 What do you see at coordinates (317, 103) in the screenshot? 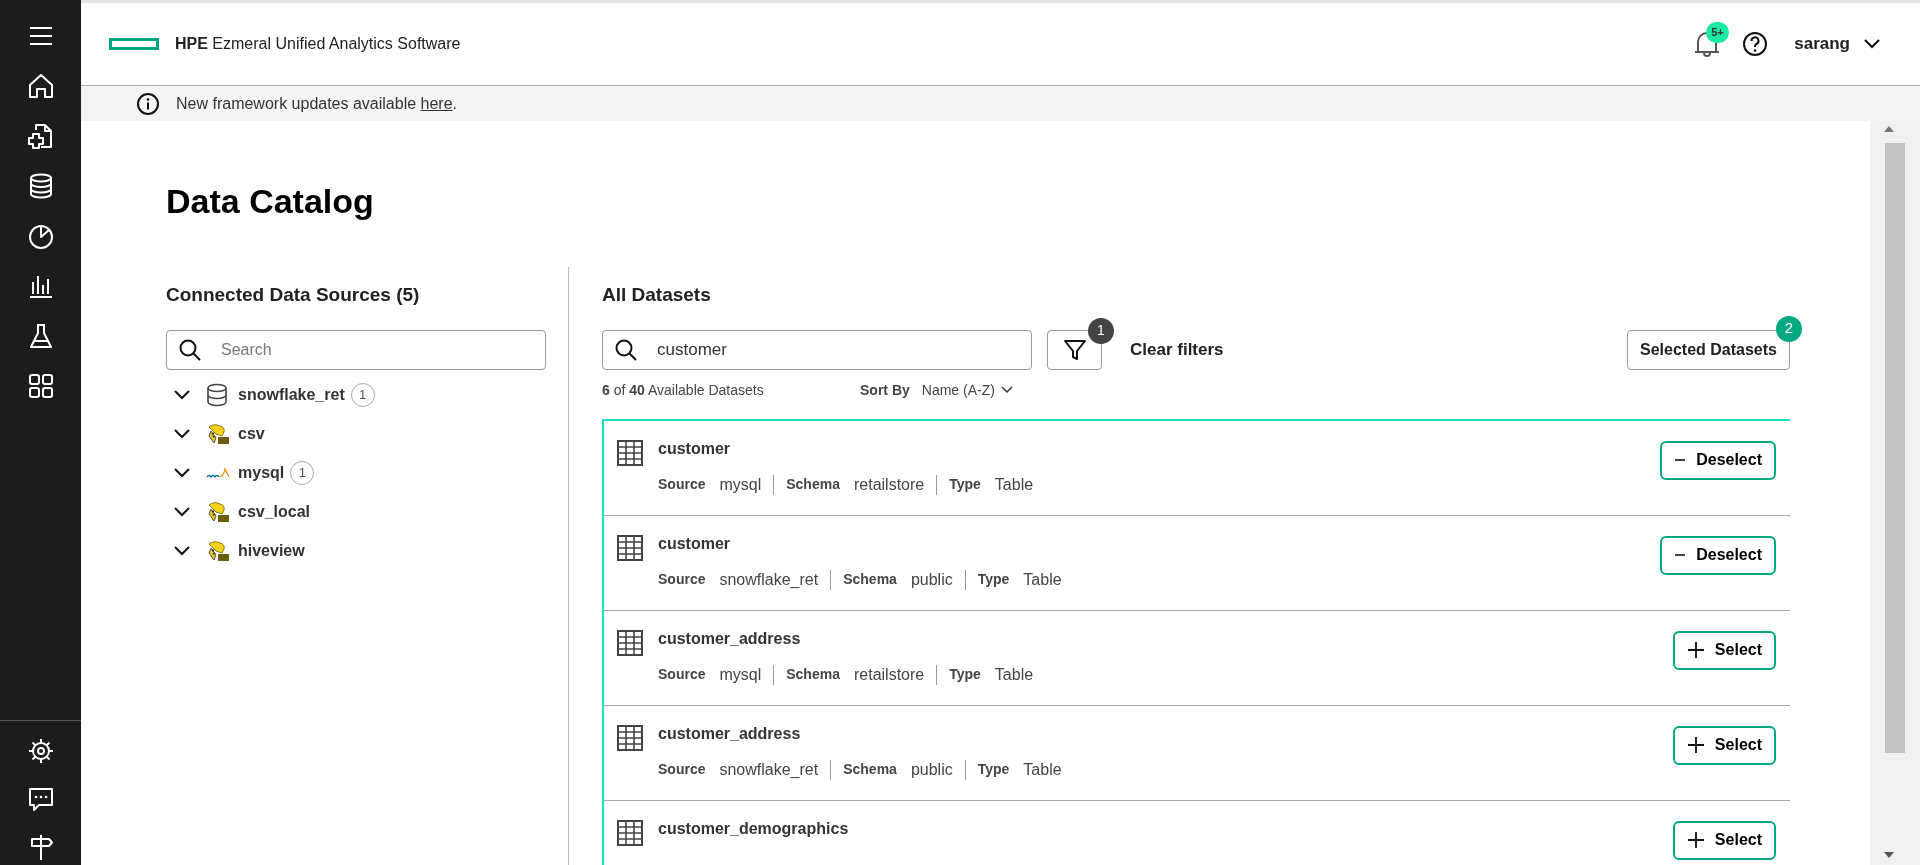
I see `update-notice: New framework updates available here.` at bounding box center [317, 103].